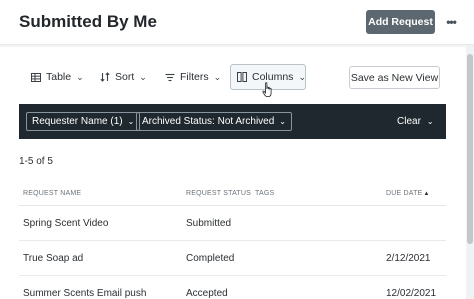 The height and width of the screenshot is (299, 474). Describe the element at coordinates (77, 121) in the screenshot. I see `requester-filter-label: Requester Name (1)` at that location.